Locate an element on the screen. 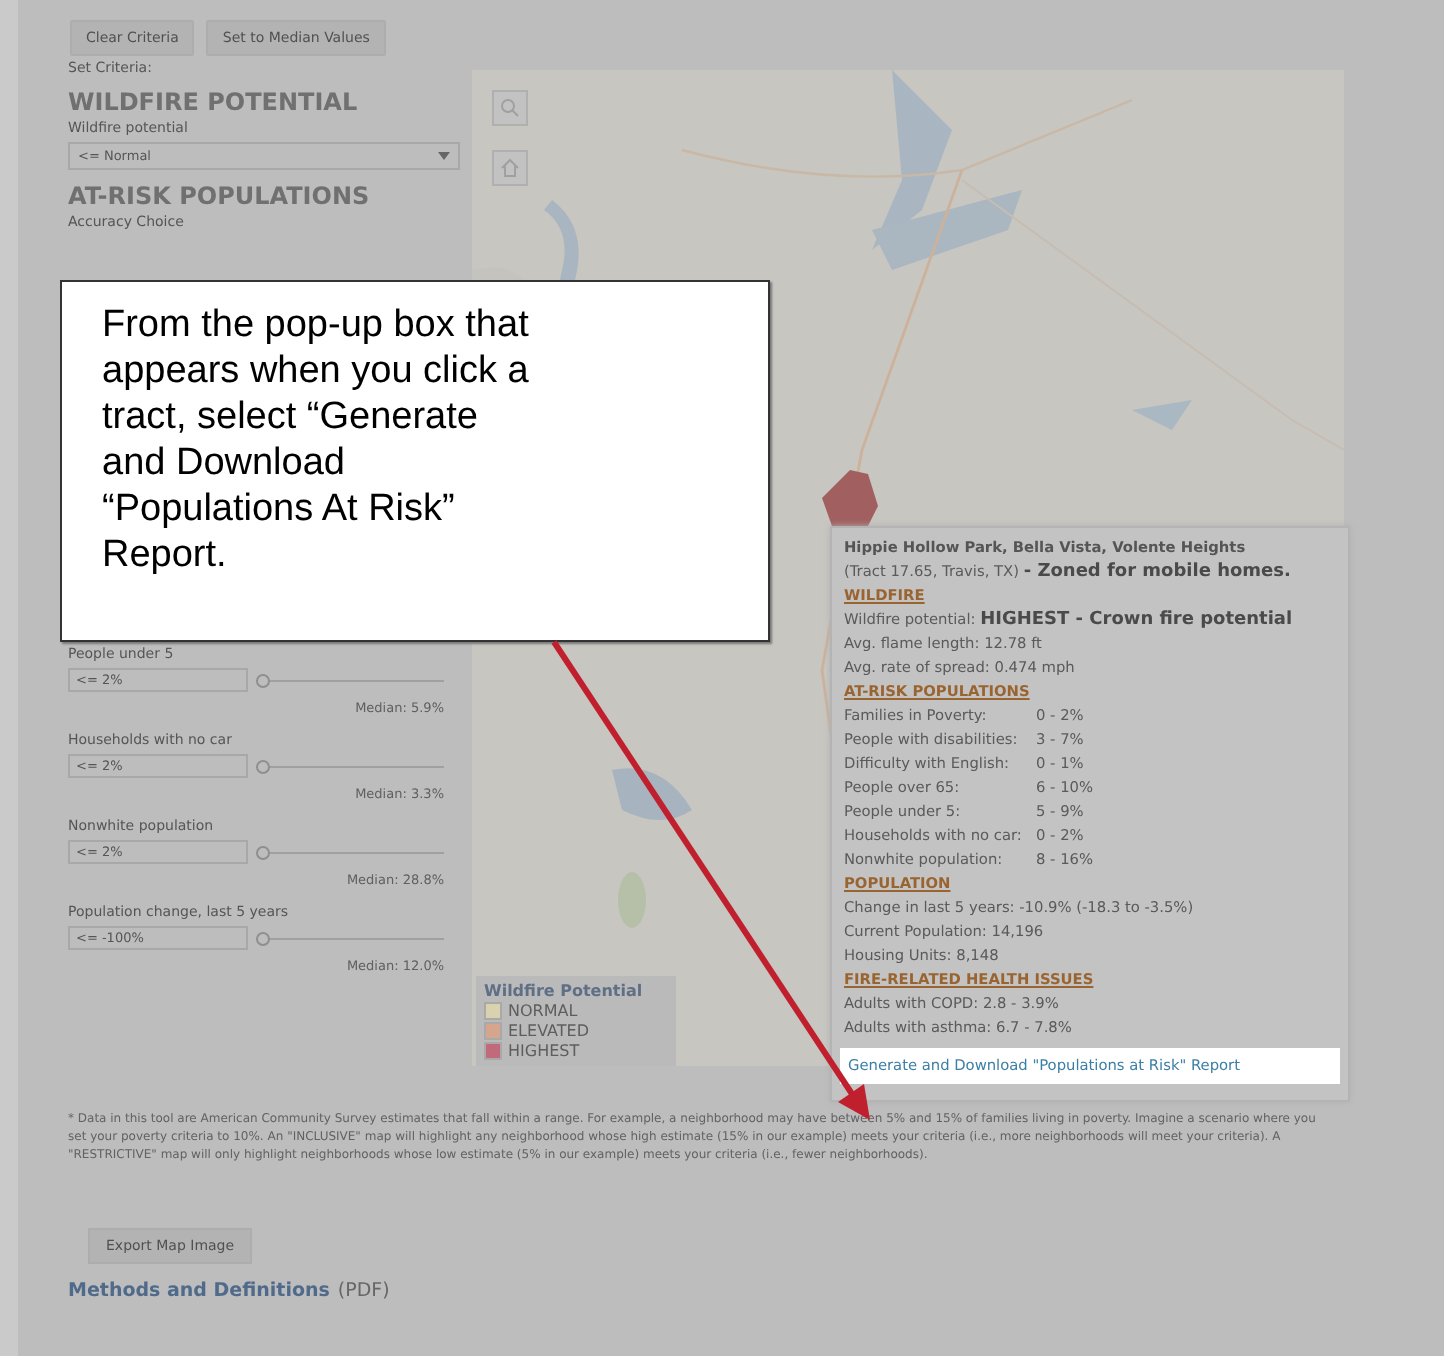 Image resolution: width=1444 pixels, height=1356 pixels. home-icon is located at coordinates (510, 168).